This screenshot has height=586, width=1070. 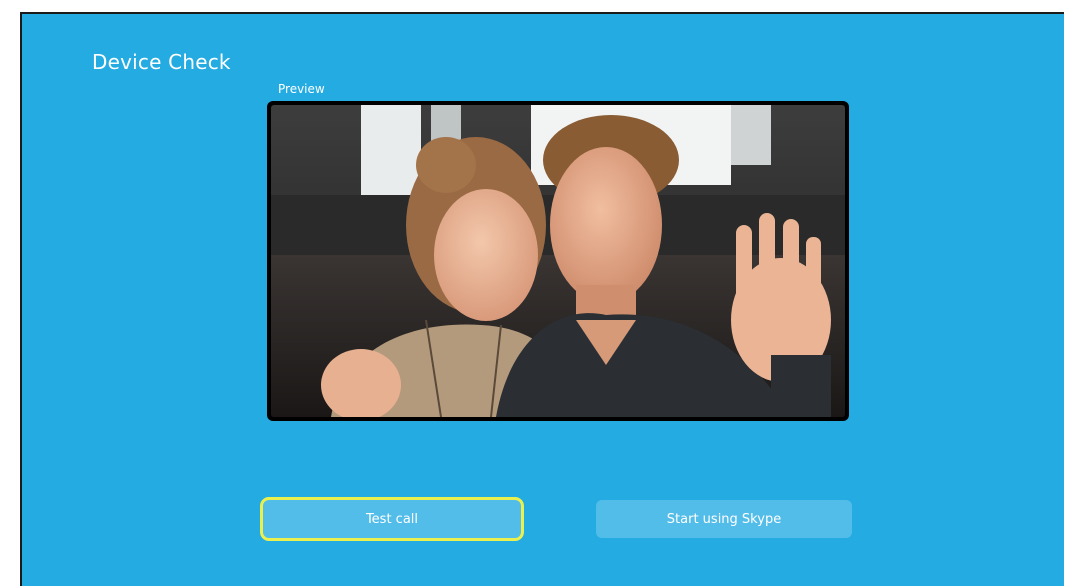 I want to click on test-call-button: Test call, so click(x=392, y=519).